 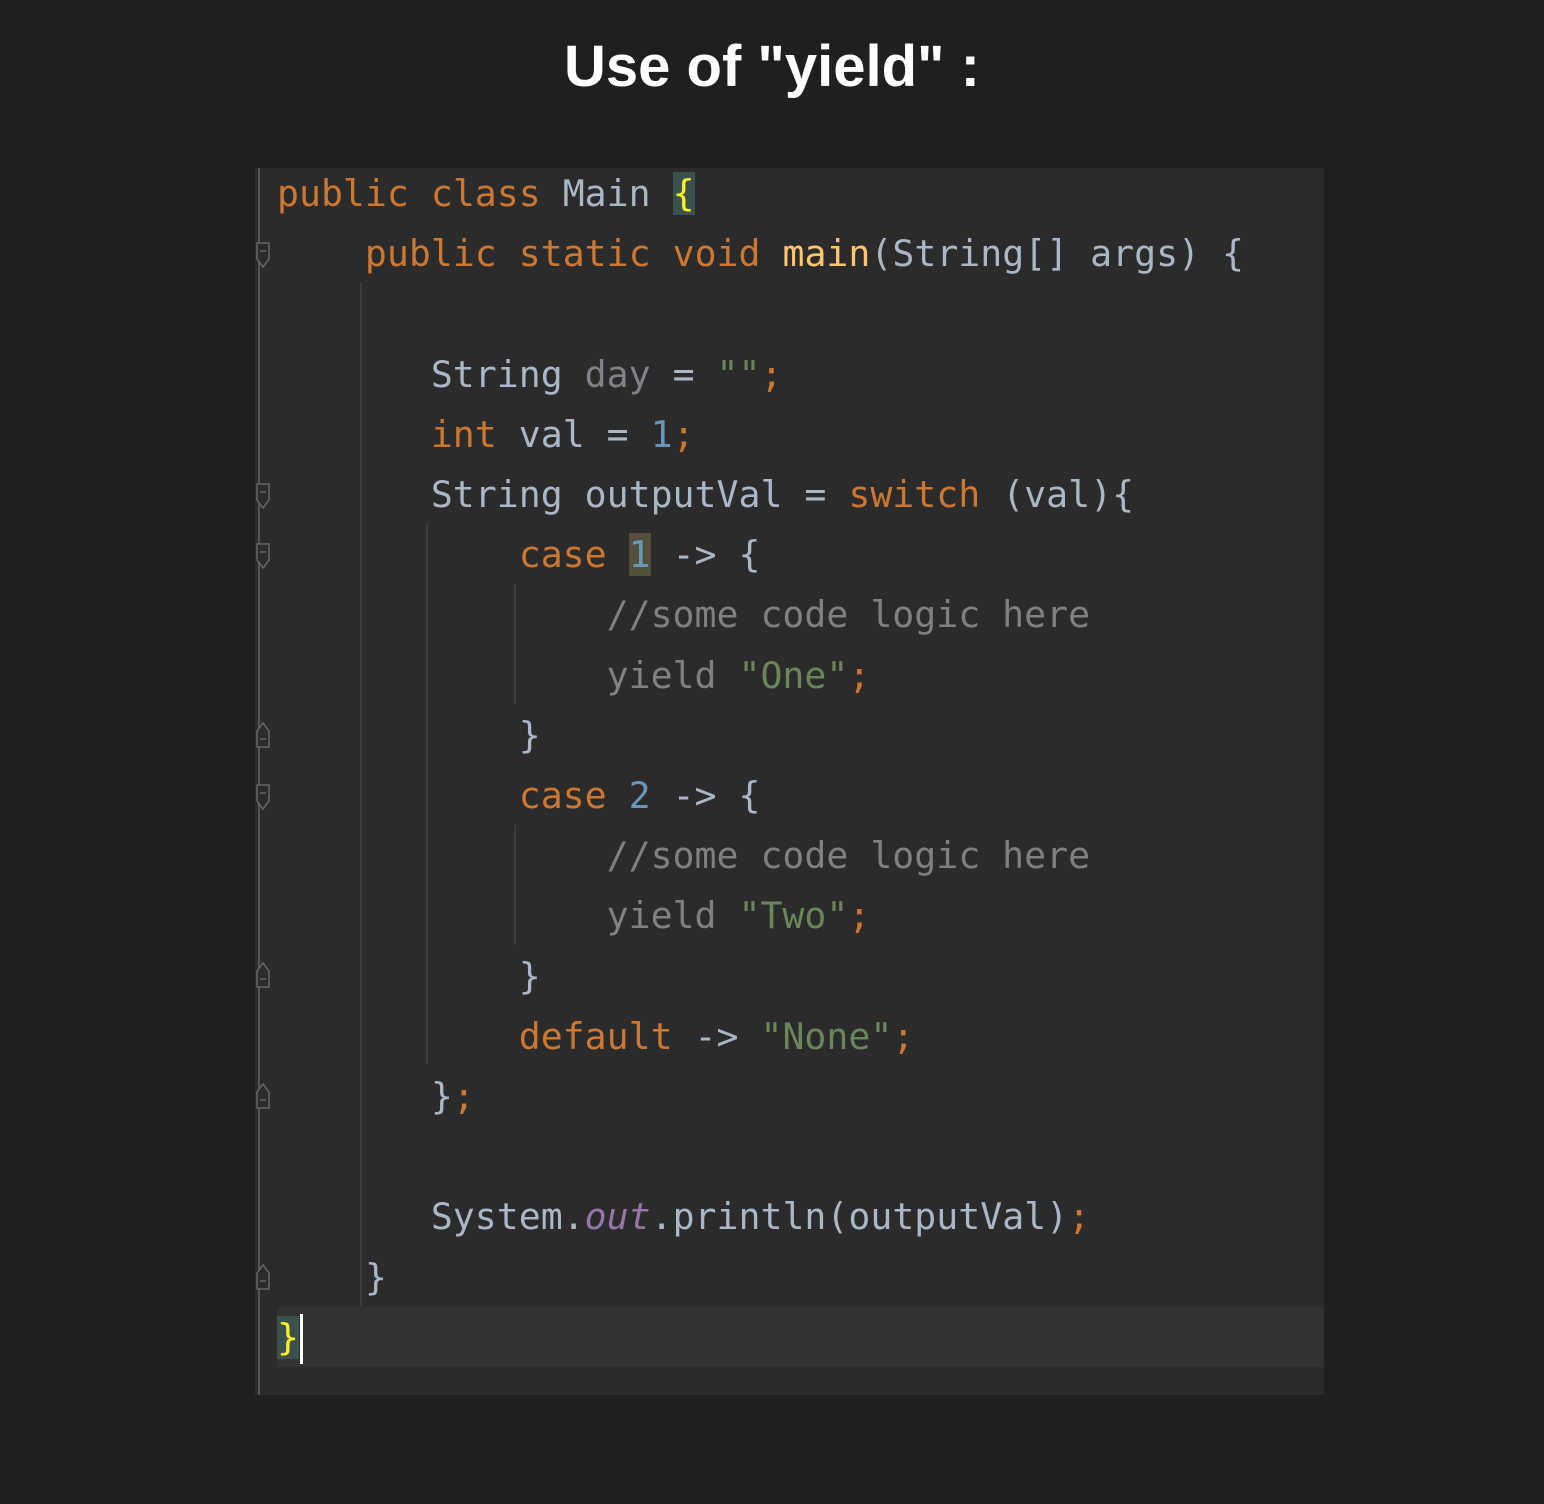 I want to click on code-token: =, so click(x=683, y=374).